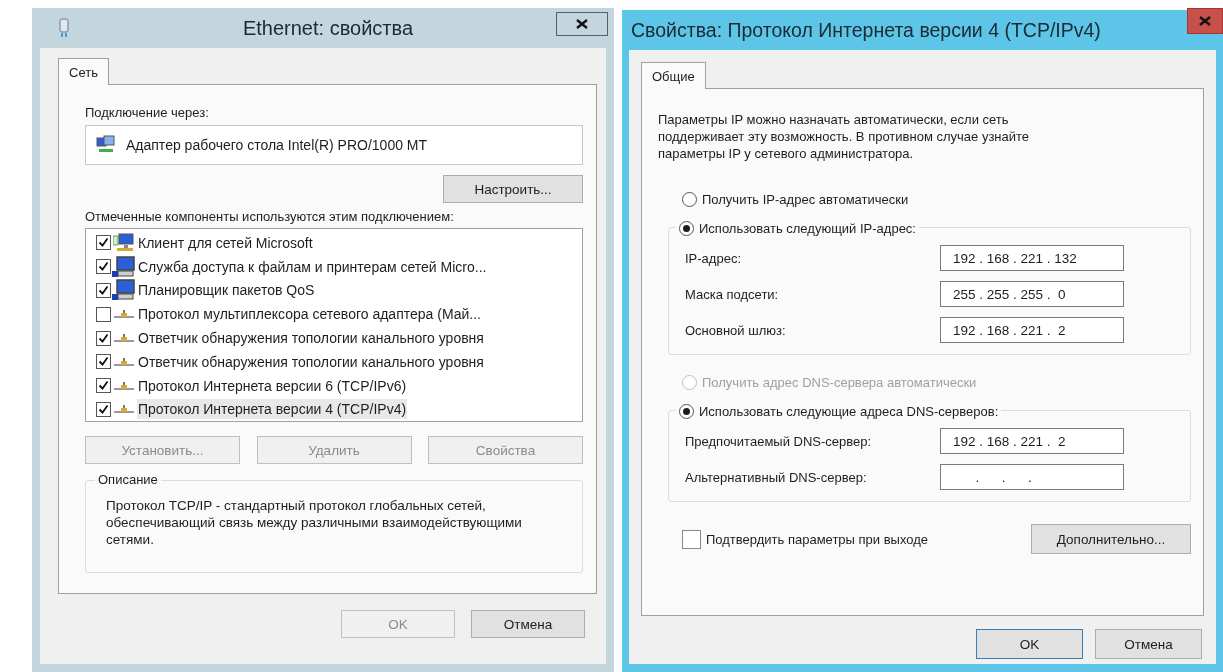 The image size is (1223, 672). Describe the element at coordinates (805, 199) in the screenshot. I see `radio-label: Получить IP-адрес автоматически` at that location.